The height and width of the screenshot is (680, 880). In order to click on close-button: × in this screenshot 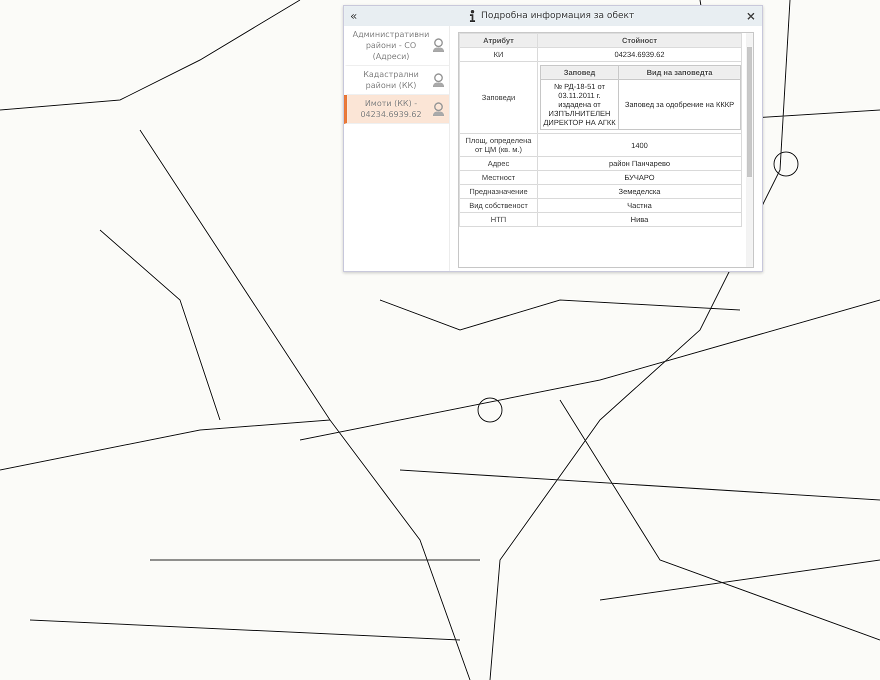, I will do `click(751, 16)`.